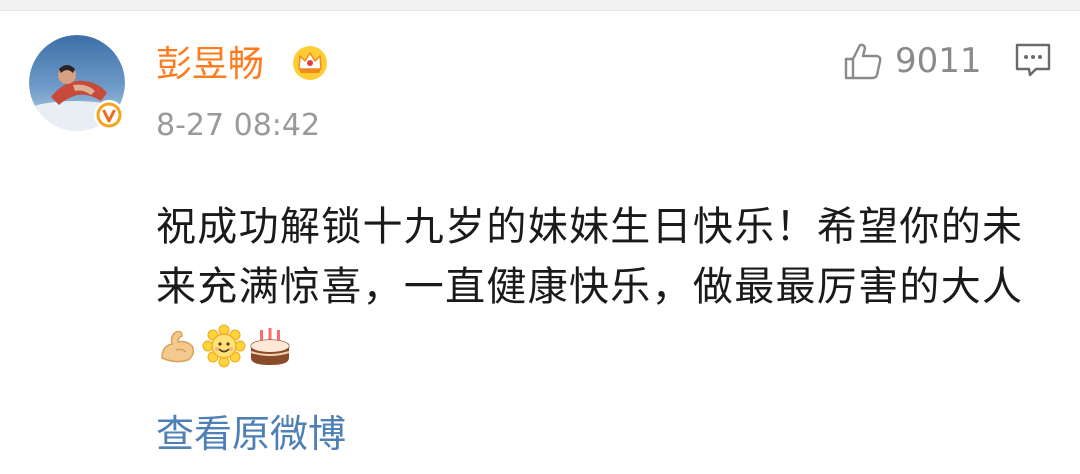  Describe the element at coordinates (310, 63) in the screenshot. I see `crown-icon` at that location.